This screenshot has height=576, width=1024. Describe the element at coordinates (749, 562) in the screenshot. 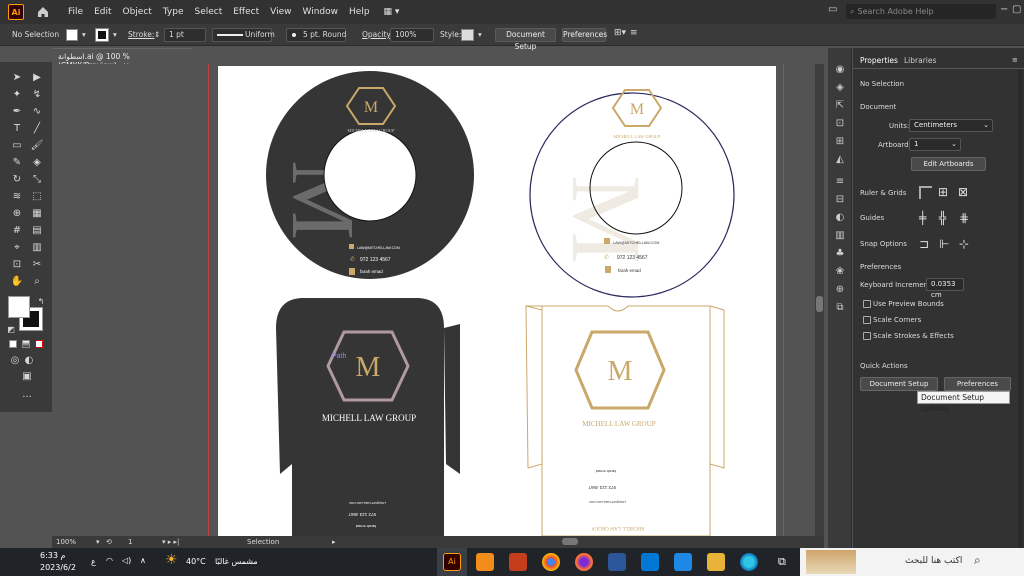

I see `edge-taskbar-icon` at that location.